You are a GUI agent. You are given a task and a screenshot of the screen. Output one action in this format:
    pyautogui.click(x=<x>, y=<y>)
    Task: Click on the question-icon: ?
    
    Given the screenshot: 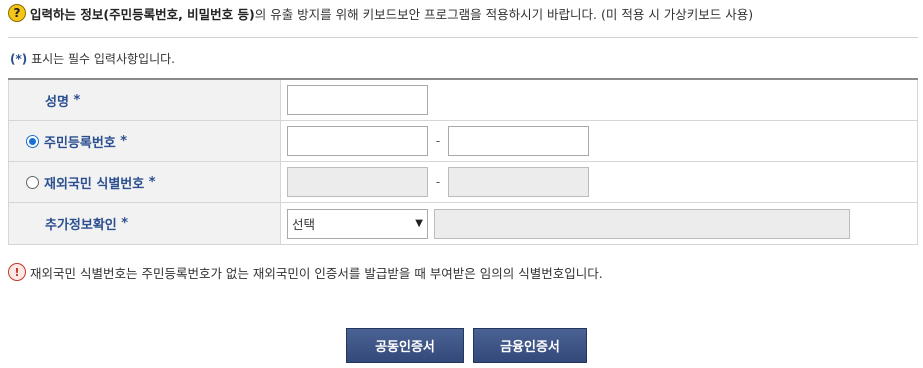 What is the action you would take?
    pyautogui.click(x=17, y=13)
    